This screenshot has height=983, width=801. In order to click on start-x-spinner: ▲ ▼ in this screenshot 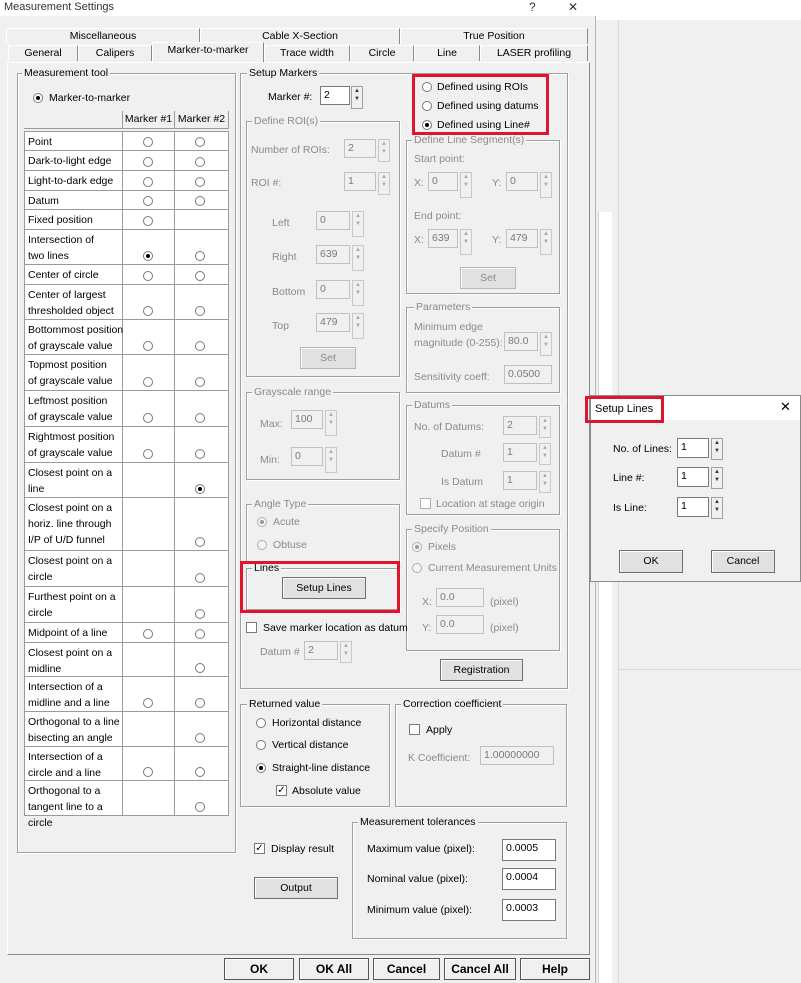, I will do `click(466, 185)`.